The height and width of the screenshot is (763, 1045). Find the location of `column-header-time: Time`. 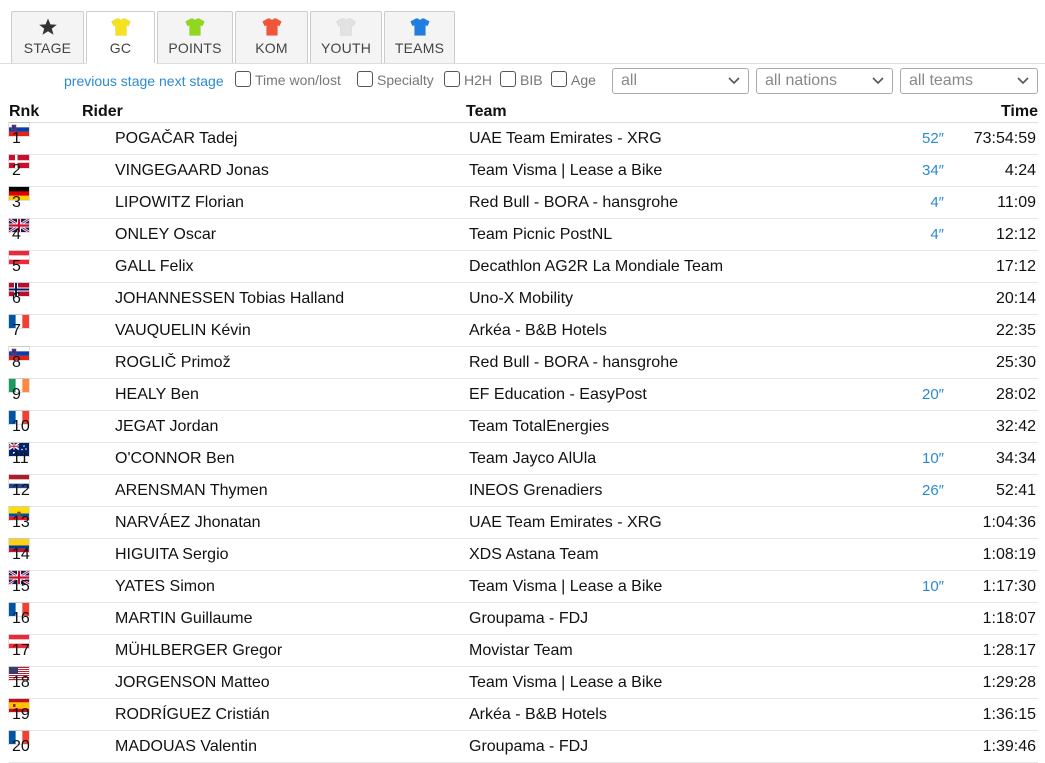

column-header-time: Time is located at coordinates (1019, 112).